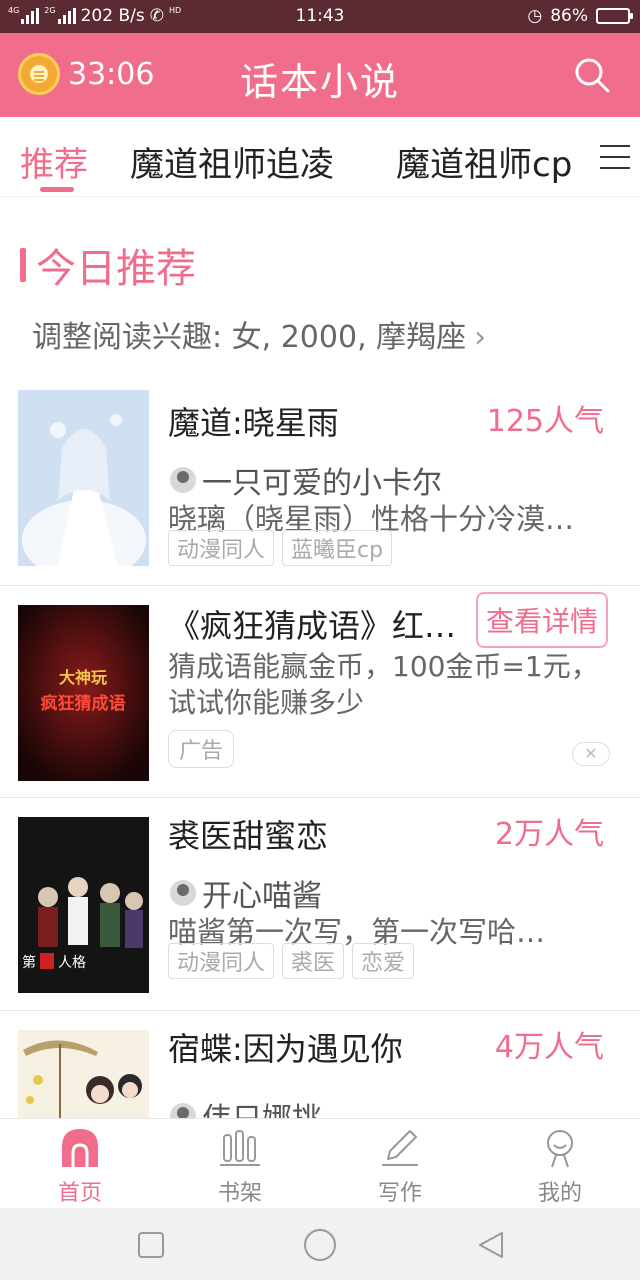 The image size is (640, 1280). I want to click on tag: 裘医, so click(313, 961).